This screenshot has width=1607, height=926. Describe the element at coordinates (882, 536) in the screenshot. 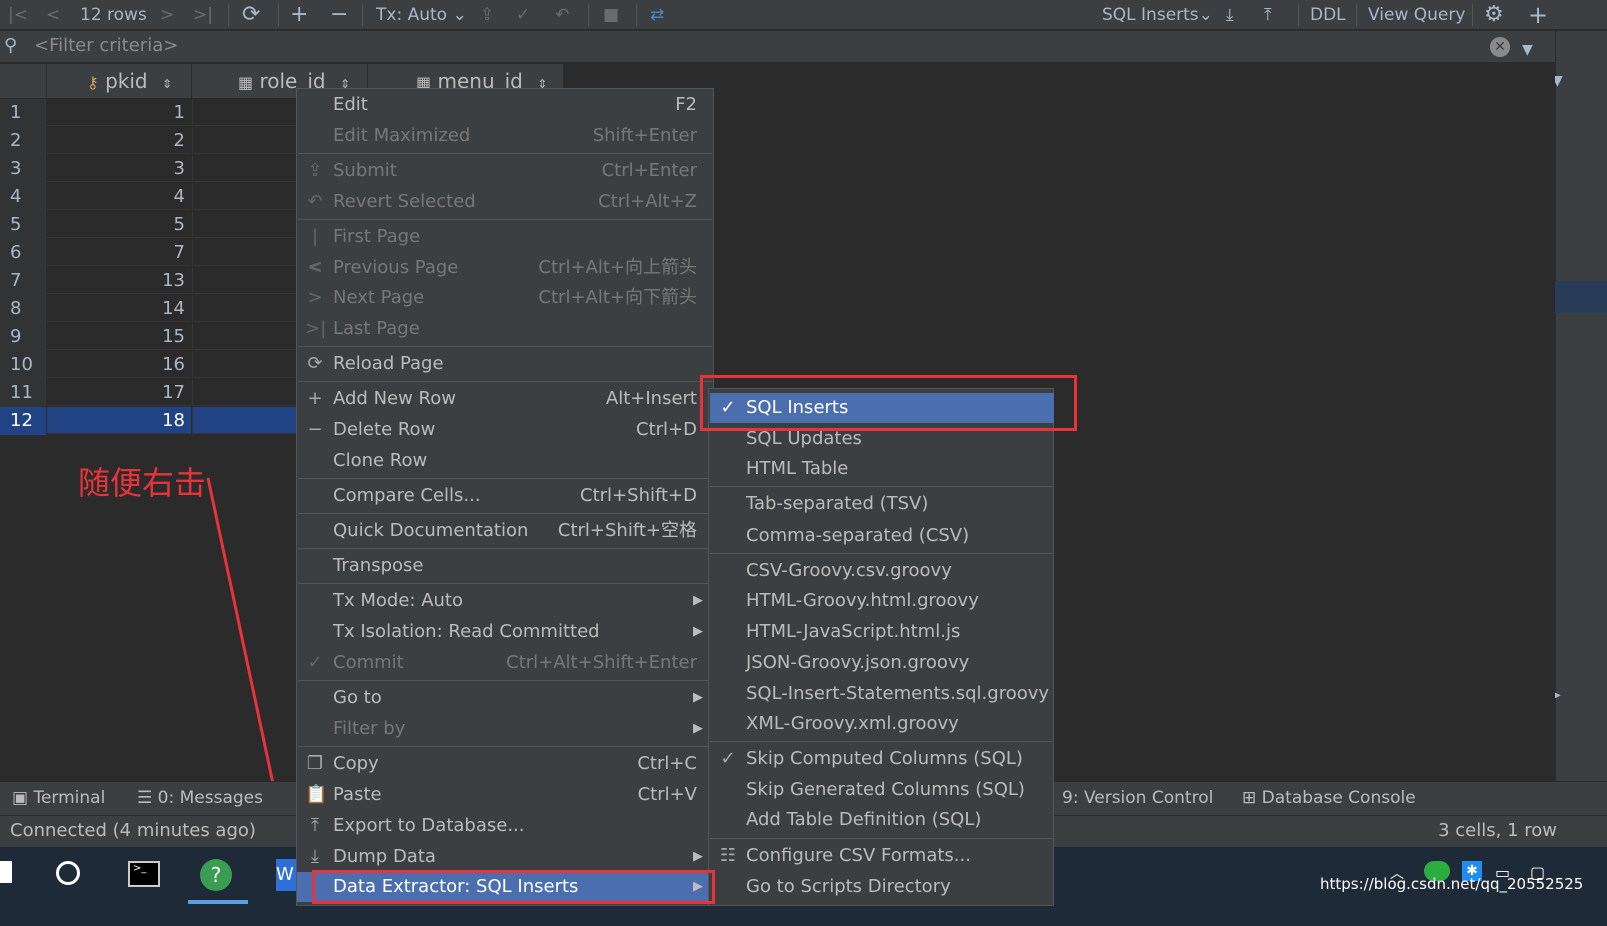

I see `submenu-item-csv: Comma-separated (CSV)` at that location.